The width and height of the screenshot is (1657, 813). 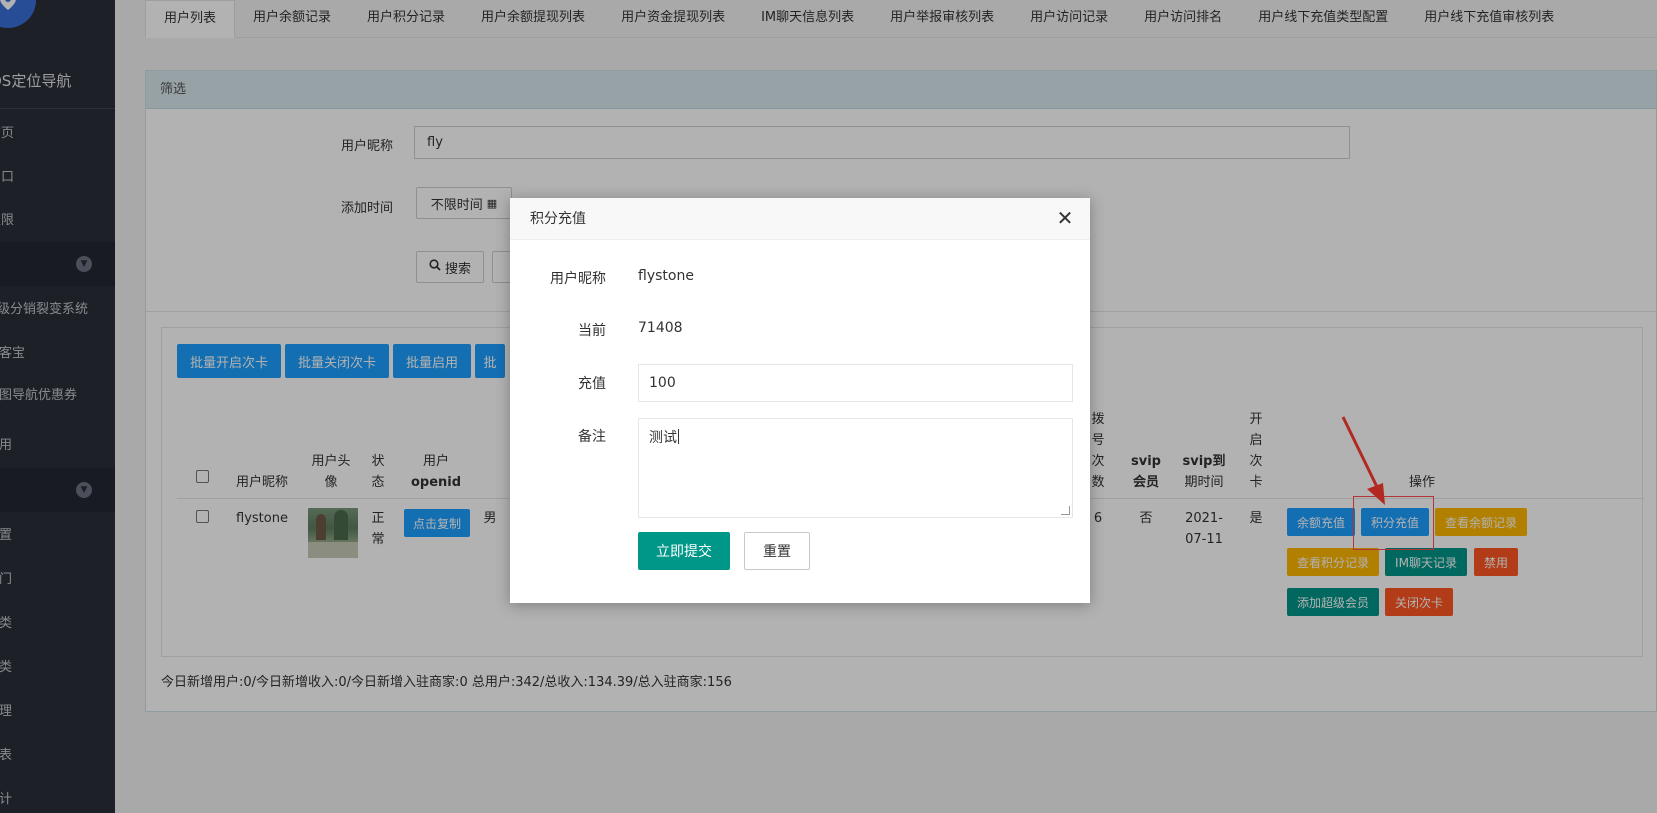 What do you see at coordinates (684, 551) in the screenshot?
I see `submit-button: 立即提交` at bounding box center [684, 551].